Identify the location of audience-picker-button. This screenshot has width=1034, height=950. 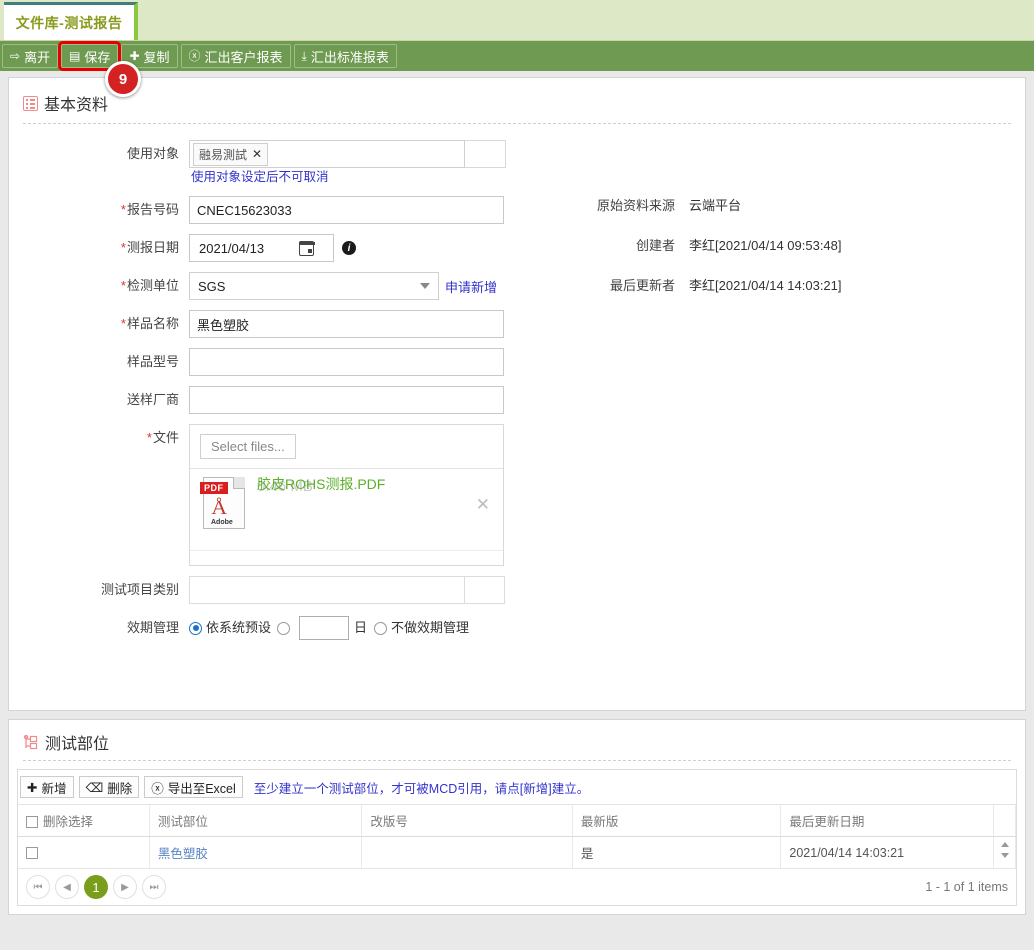
(485, 154).